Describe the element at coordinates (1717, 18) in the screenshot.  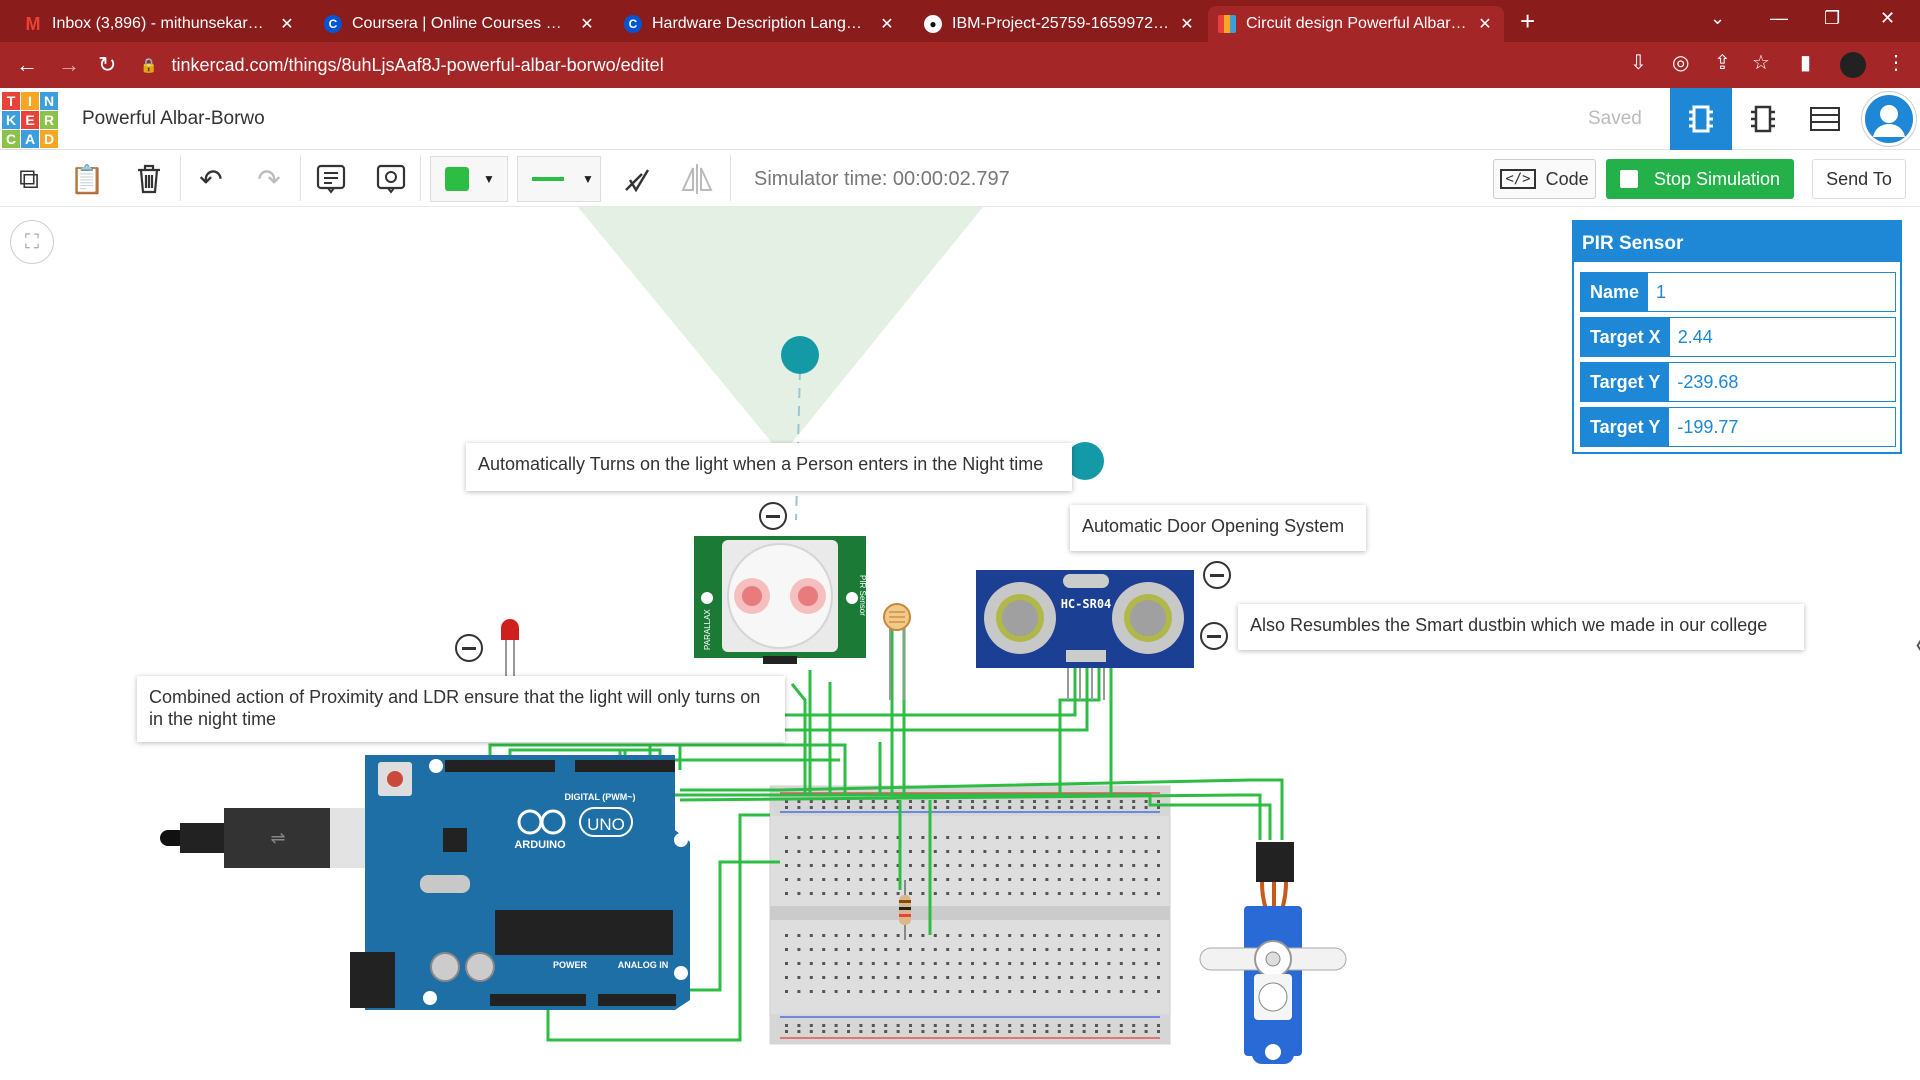
I see `tab-search-icon: ⌄` at that location.